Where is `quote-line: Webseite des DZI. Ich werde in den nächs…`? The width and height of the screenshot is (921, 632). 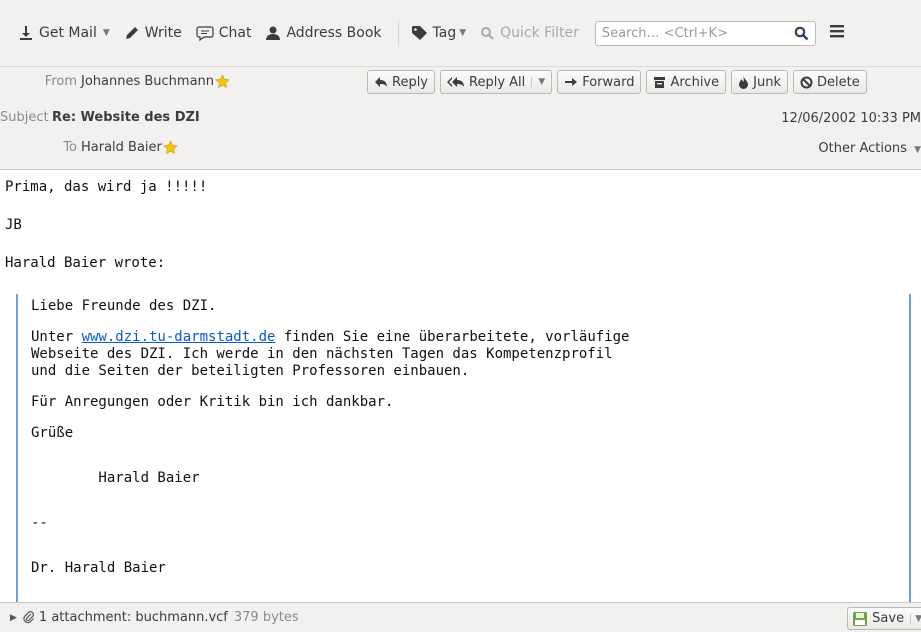
quote-line: Webseite des DZI. Ich werde in den nächs… is located at coordinates (322, 354).